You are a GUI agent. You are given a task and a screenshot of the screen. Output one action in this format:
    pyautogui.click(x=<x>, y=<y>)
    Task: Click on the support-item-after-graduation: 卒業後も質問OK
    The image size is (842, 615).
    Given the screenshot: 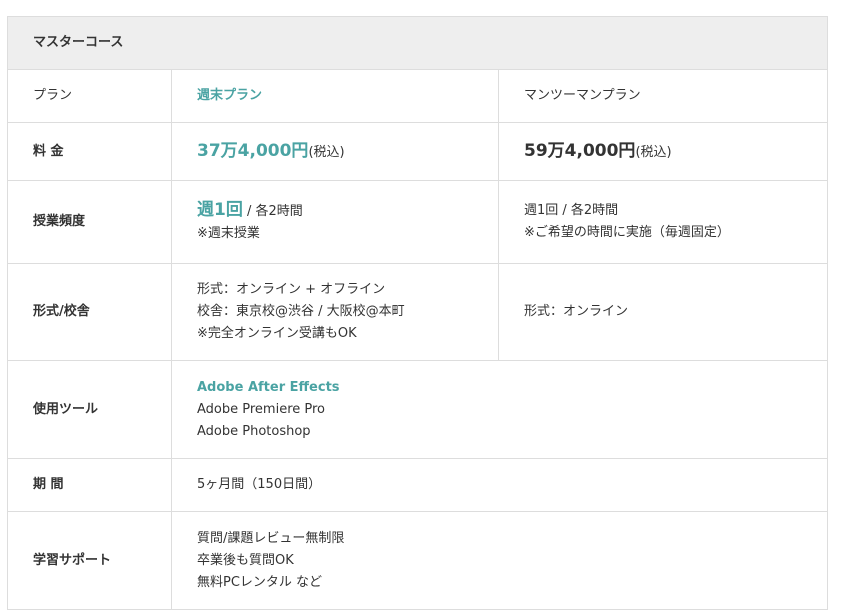 What is the action you would take?
    pyautogui.click(x=245, y=560)
    